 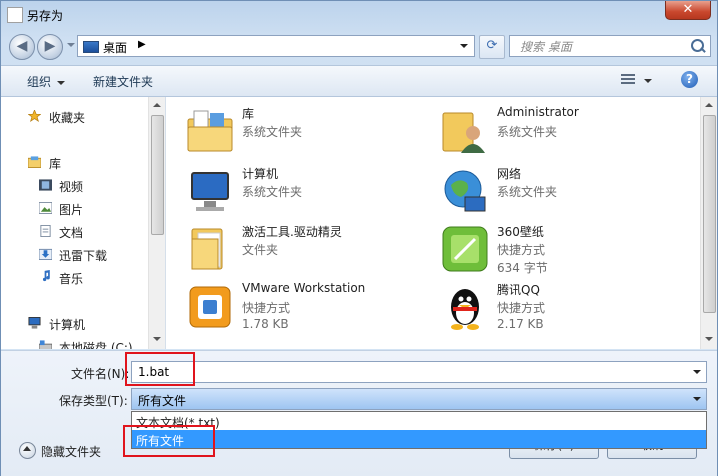 I want to click on file-list-scroll-thumb, so click(x=709, y=214).